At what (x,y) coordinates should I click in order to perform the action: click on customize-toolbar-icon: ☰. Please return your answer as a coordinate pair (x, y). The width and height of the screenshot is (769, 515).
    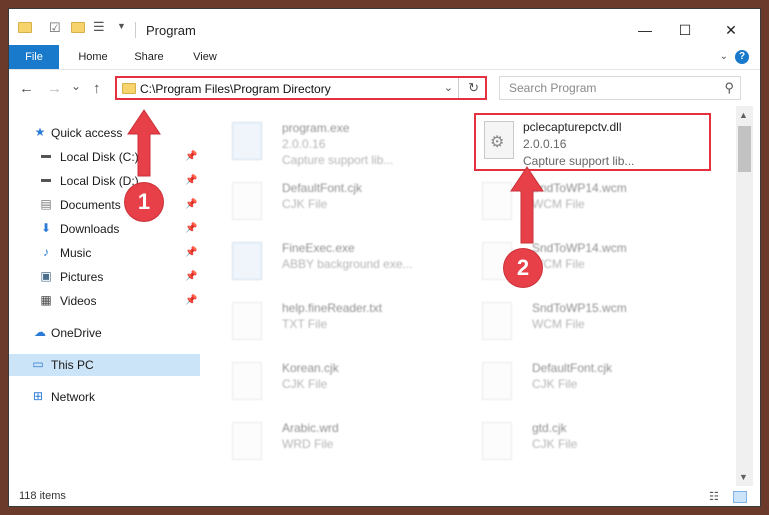
    Looking at the image, I should click on (99, 27).